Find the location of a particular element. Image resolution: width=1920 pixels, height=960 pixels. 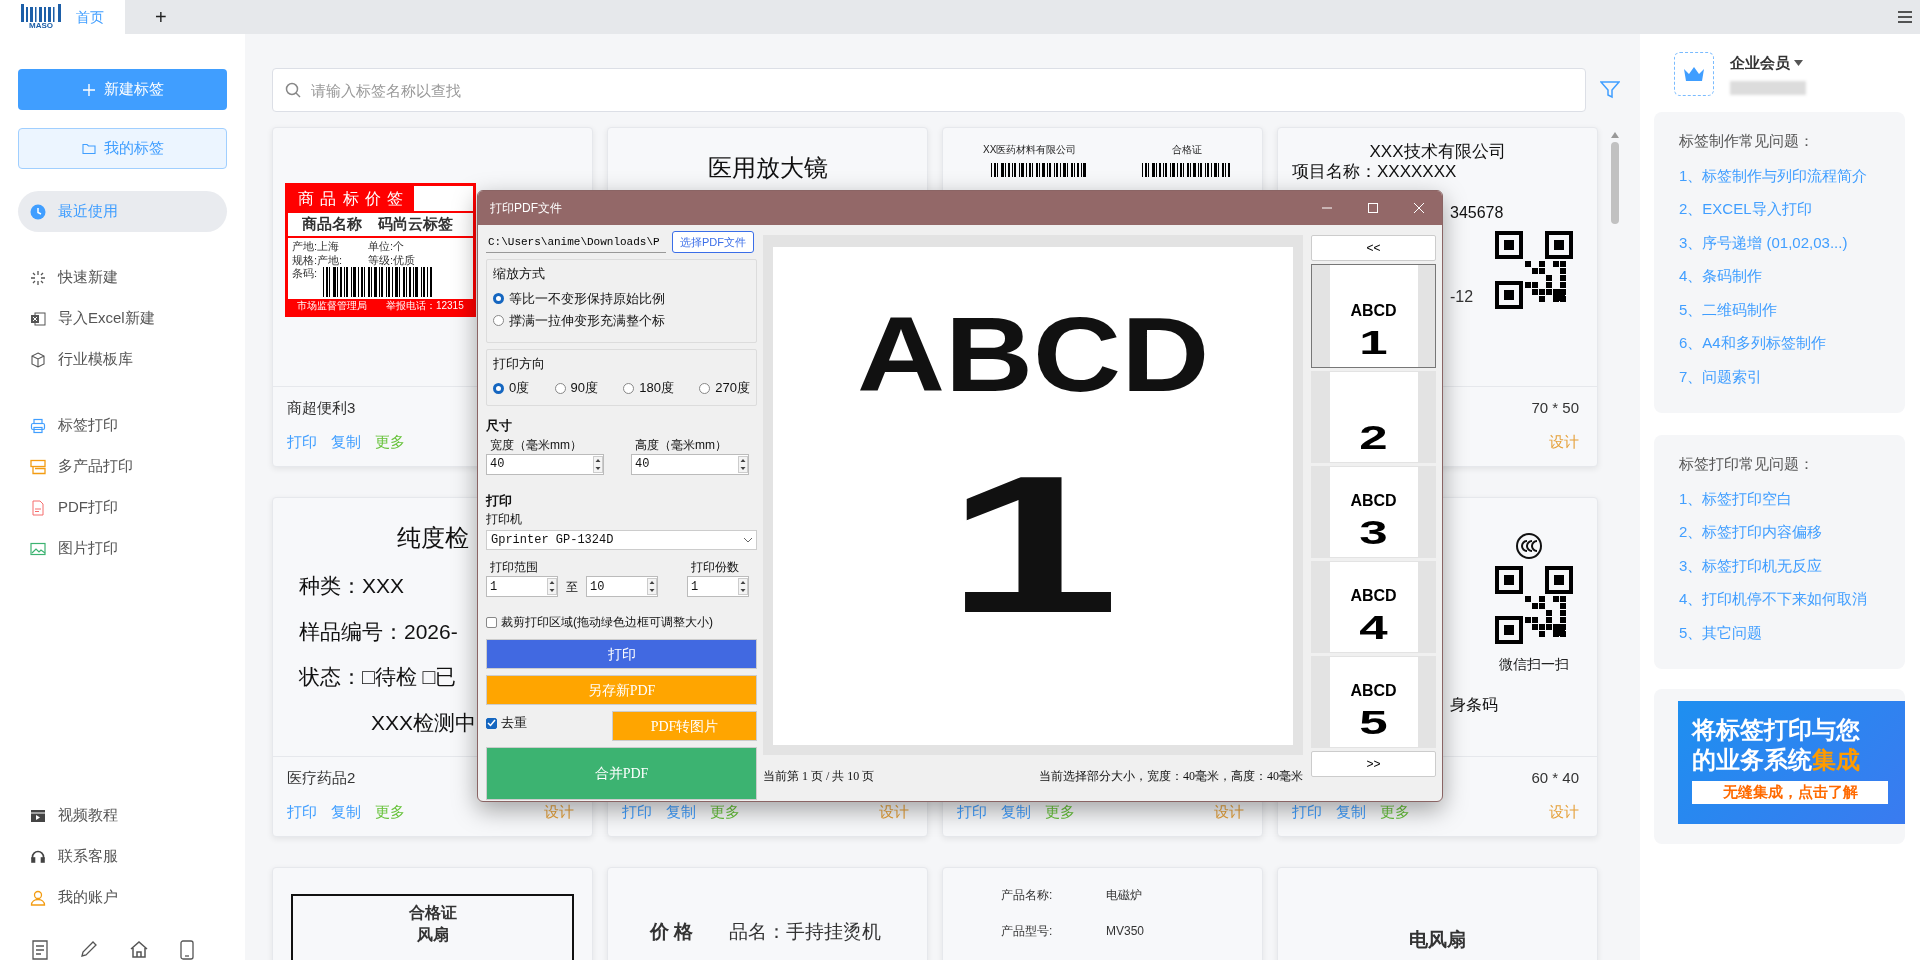

tag-field: 产地:上海 is located at coordinates (330, 246).